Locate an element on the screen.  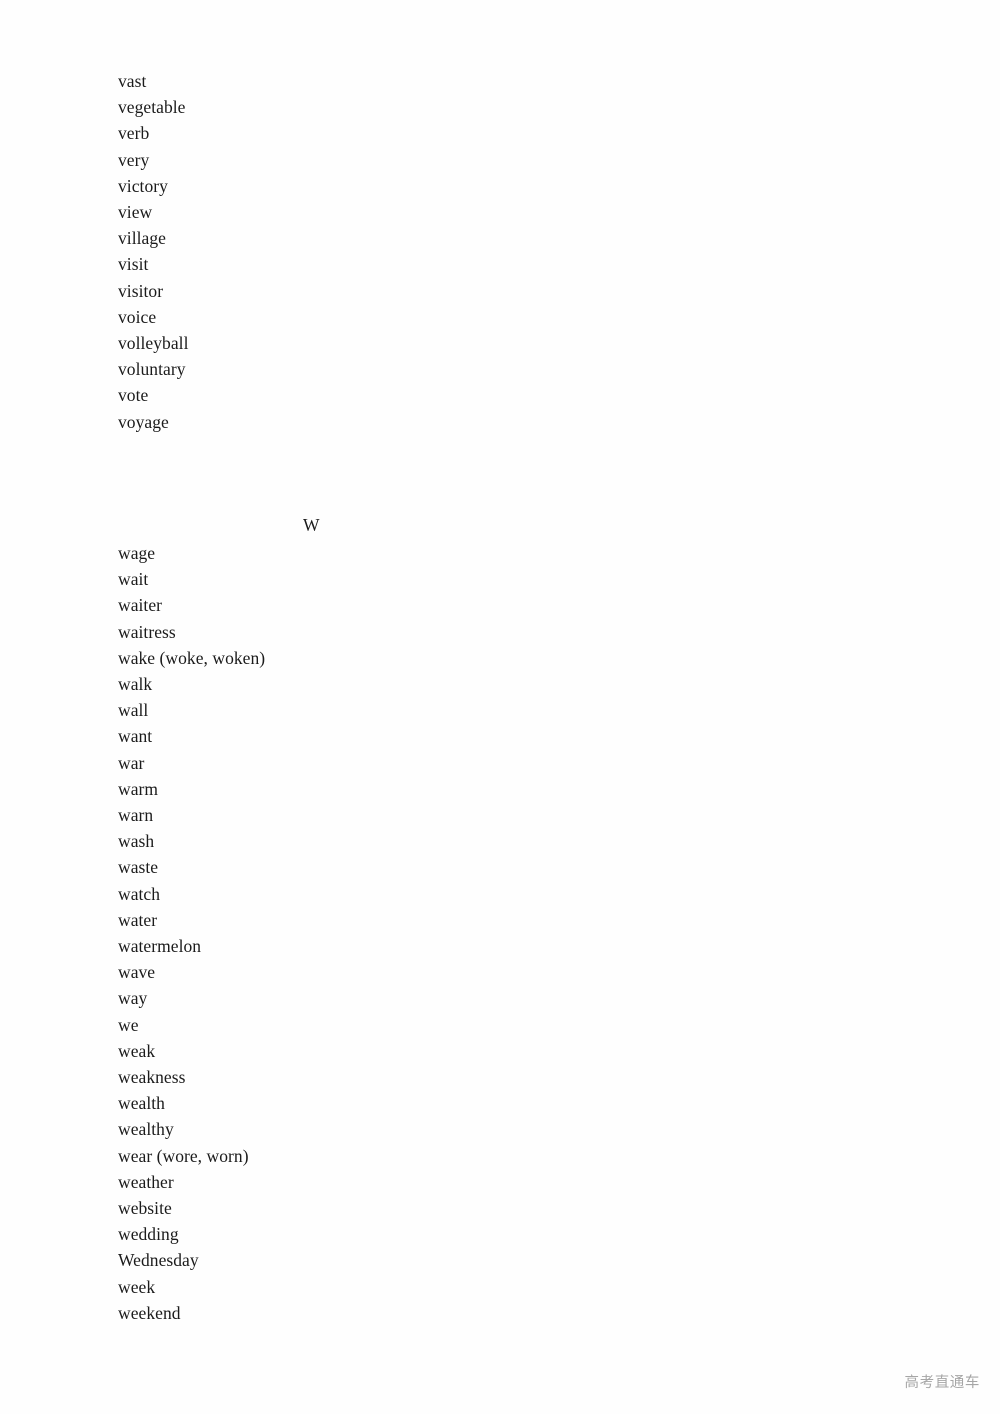
word-item: view is located at coordinates (135, 212).